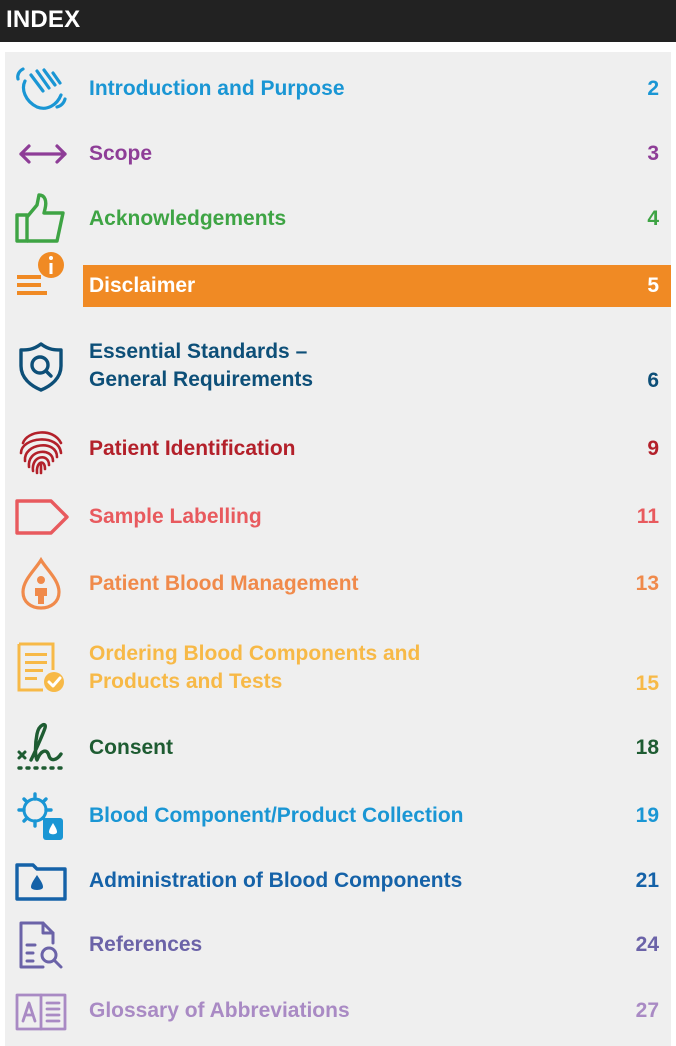 The width and height of the screenshot is (676, 1046). What do you see at coordinates (338, 219) in the screenshot?
I see `index-entry-acknowledgements: Acknowledgements 4` at bounding box center [338, 219].